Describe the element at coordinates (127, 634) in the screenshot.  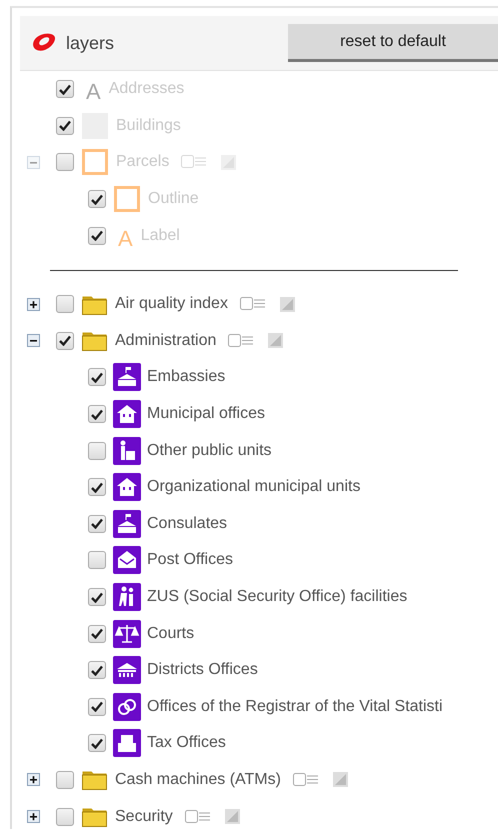
I see `scales-icon` at that location.